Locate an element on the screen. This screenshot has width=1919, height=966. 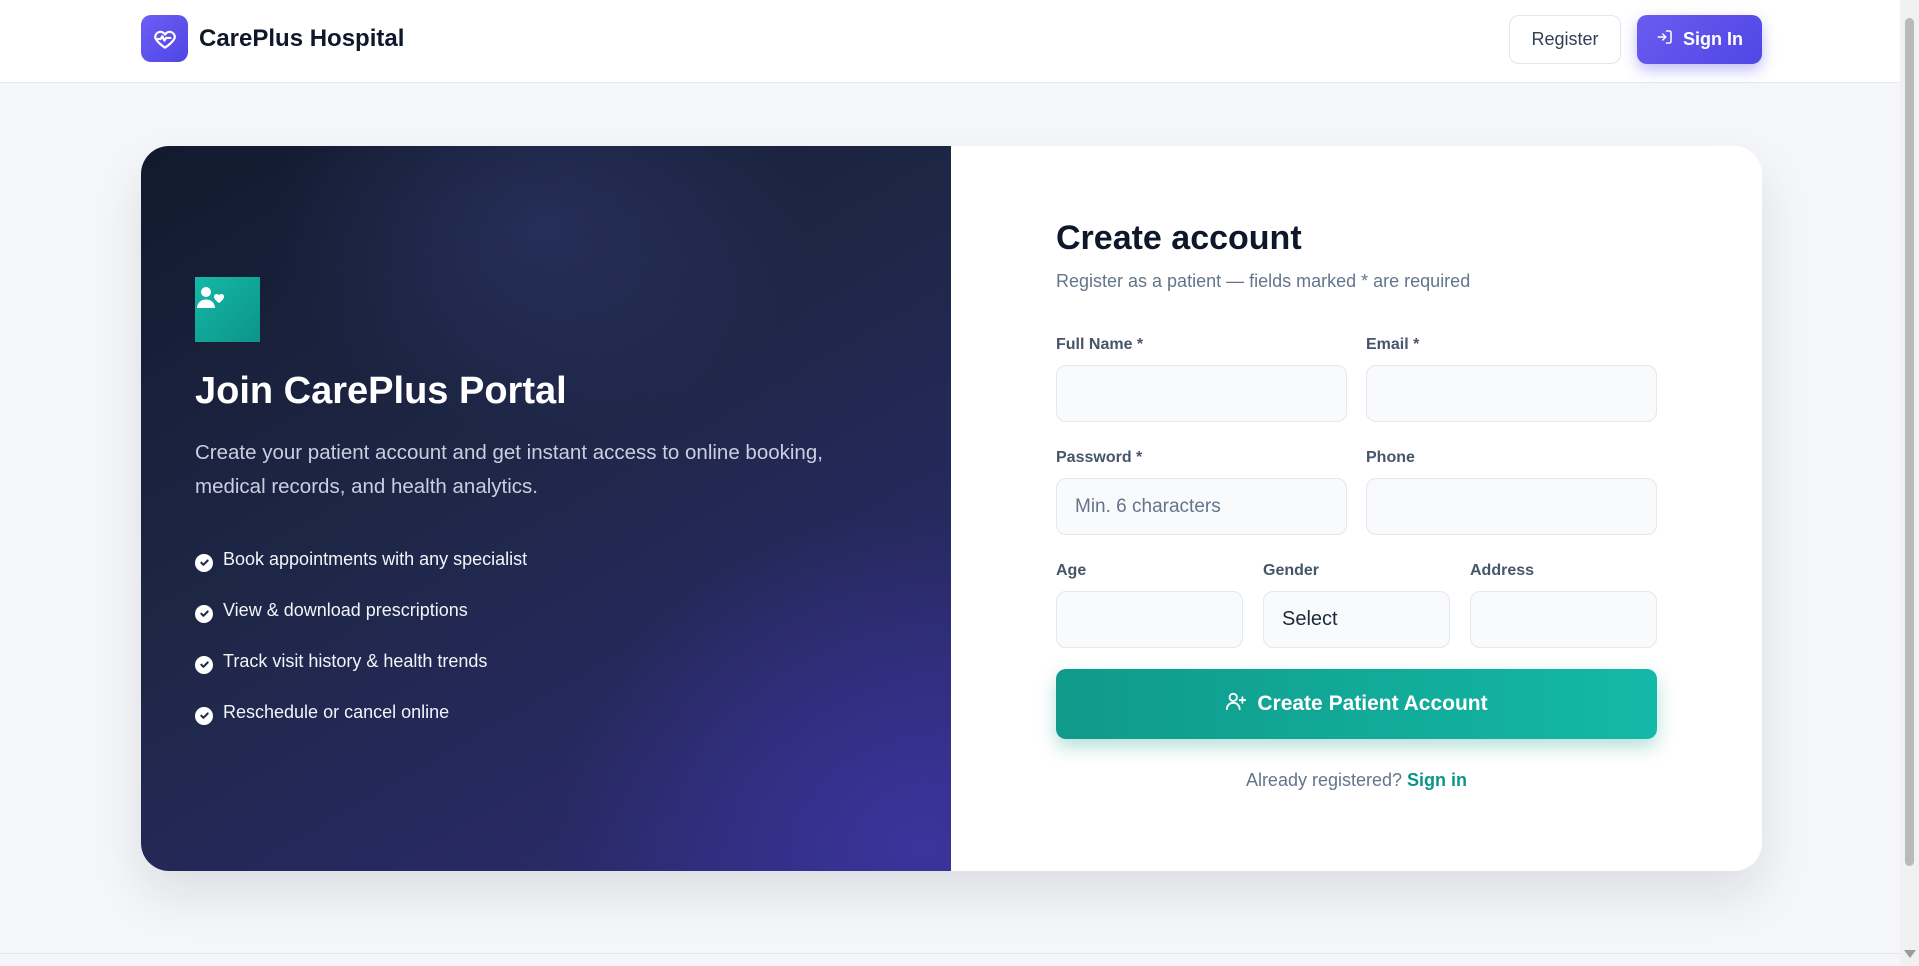
age-input is located at coordinates (1149, 619).